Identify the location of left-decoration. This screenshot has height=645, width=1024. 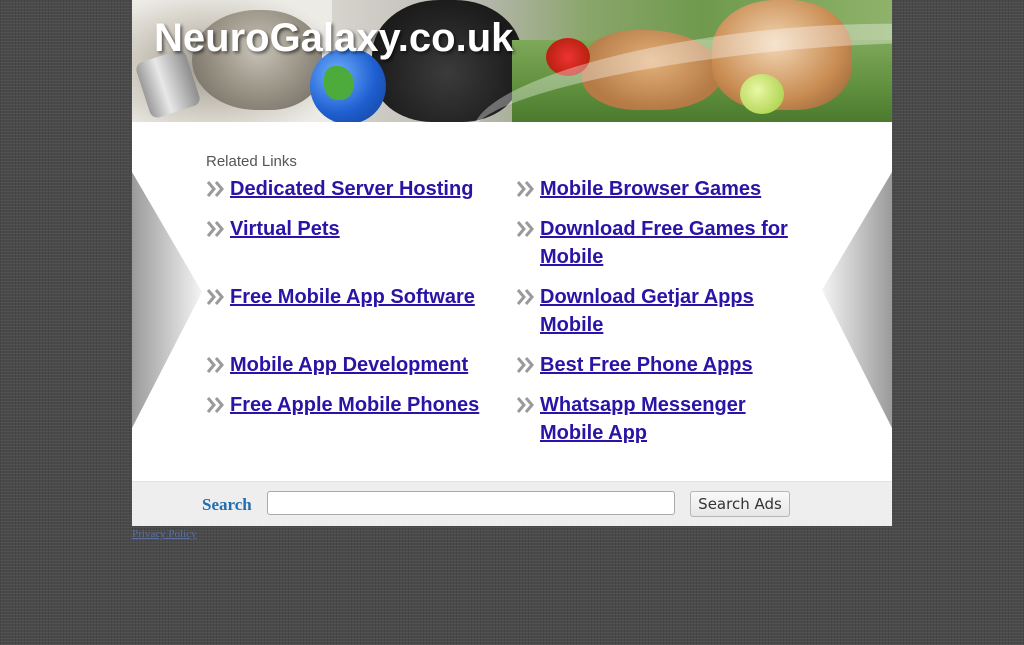
(167, 300).